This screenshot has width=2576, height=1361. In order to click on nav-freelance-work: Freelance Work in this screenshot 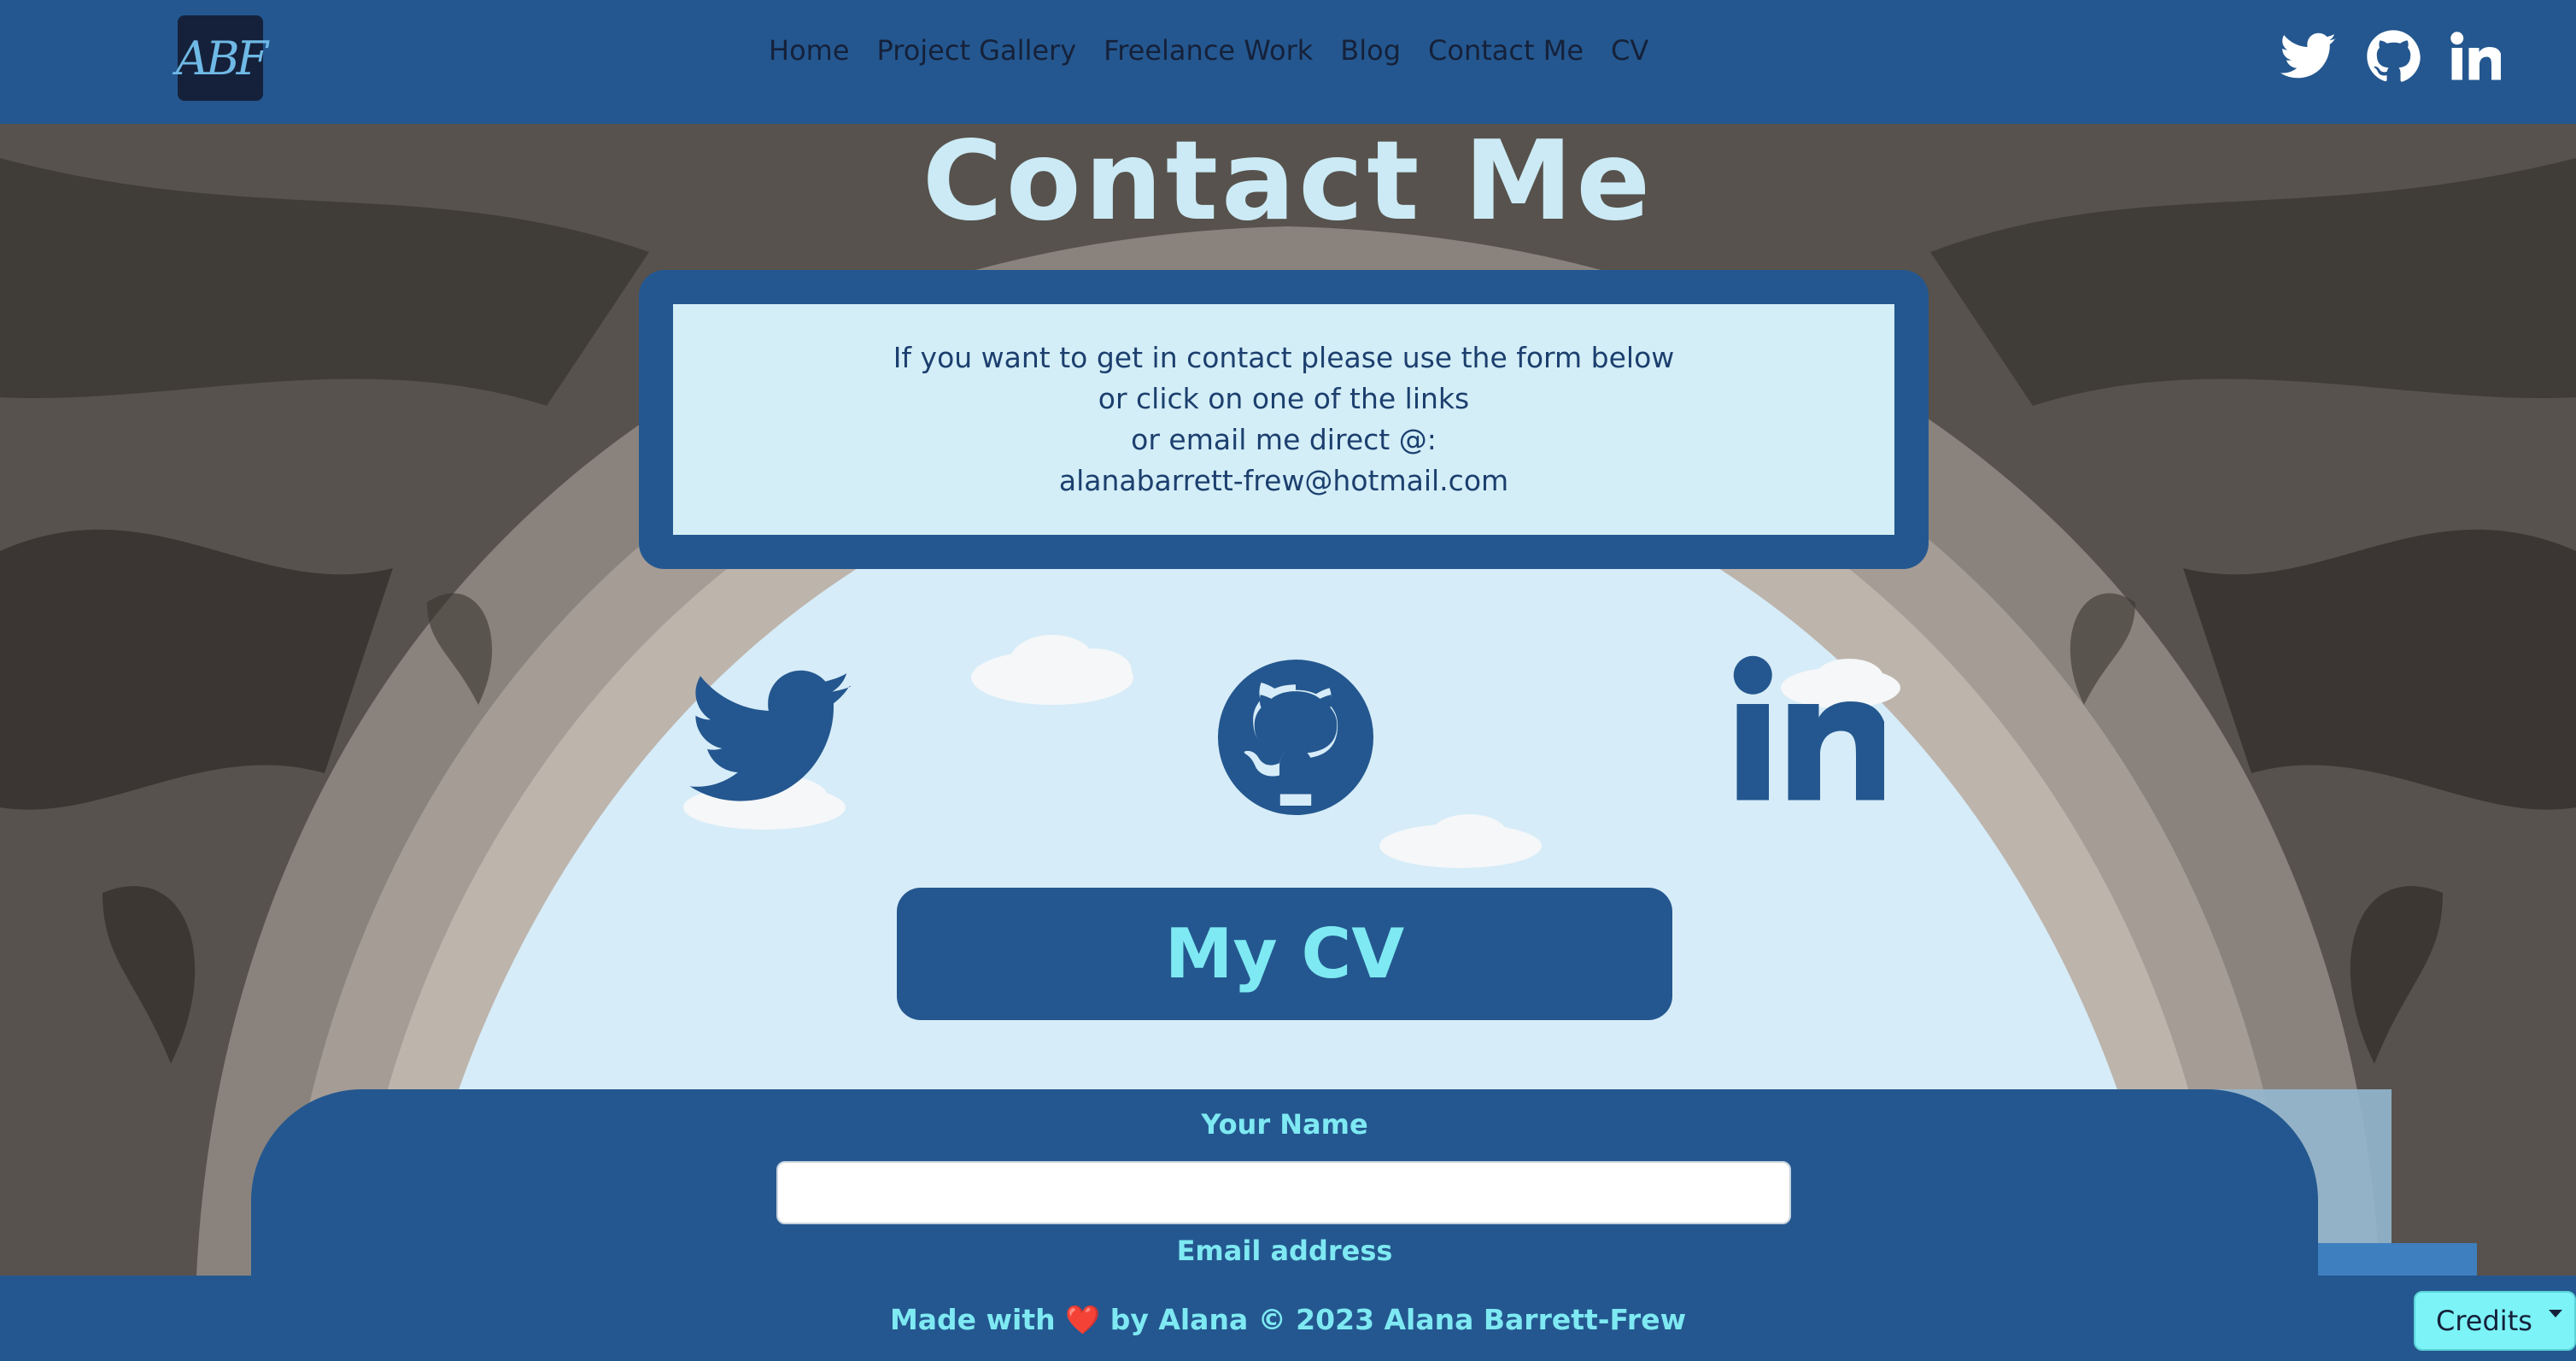, I will do `click(1208, 50)`.